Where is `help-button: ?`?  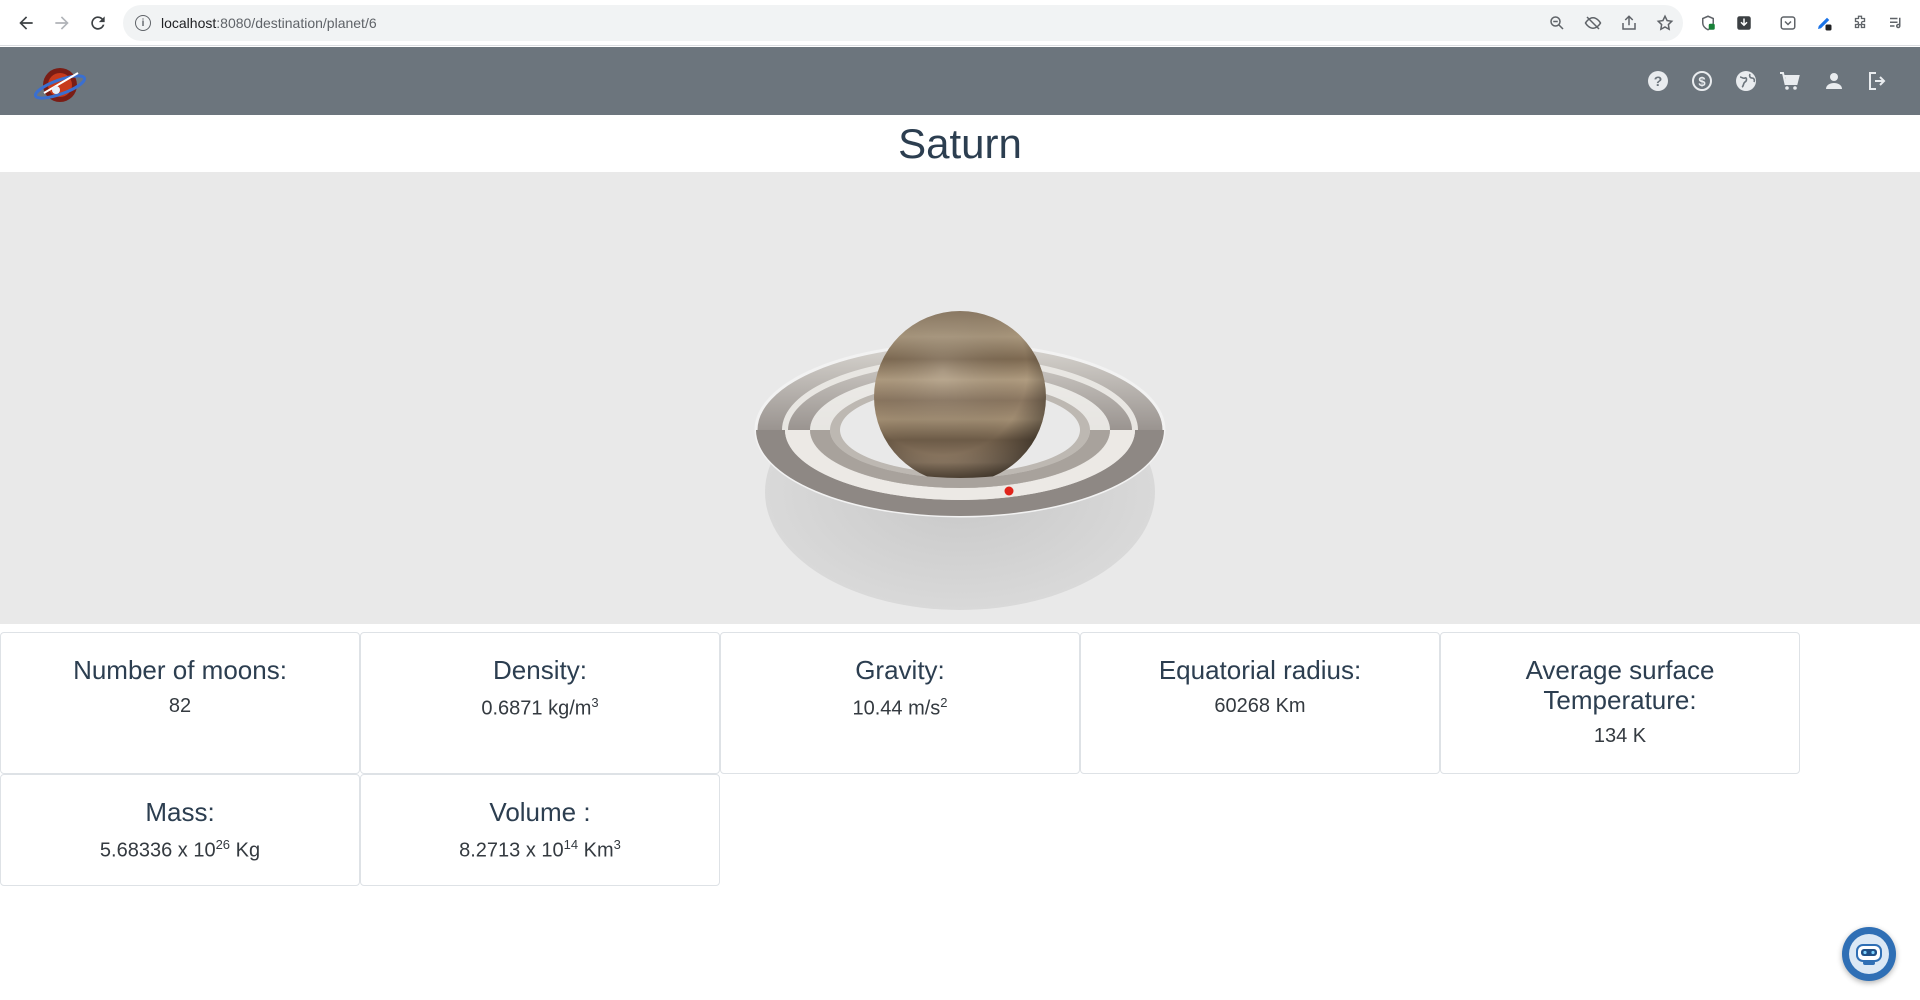
help-button: ? is located at coordinates (1658, 81).